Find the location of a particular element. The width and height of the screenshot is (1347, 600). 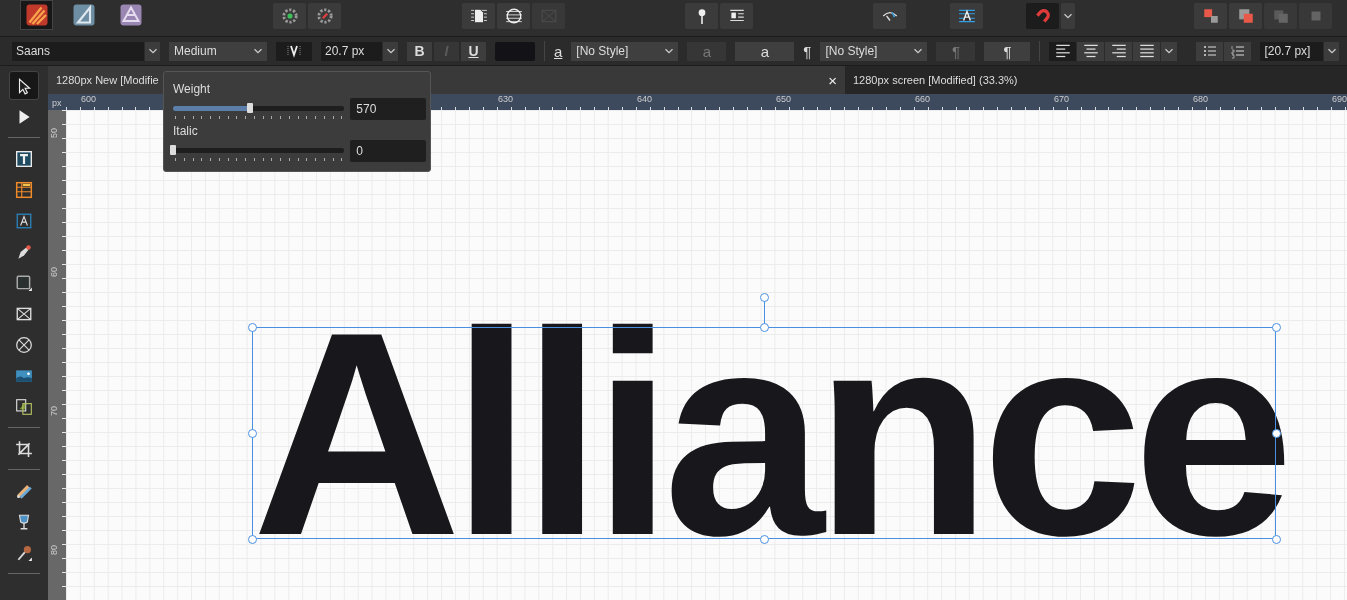

table-icon is located at coordinates (24, 189).